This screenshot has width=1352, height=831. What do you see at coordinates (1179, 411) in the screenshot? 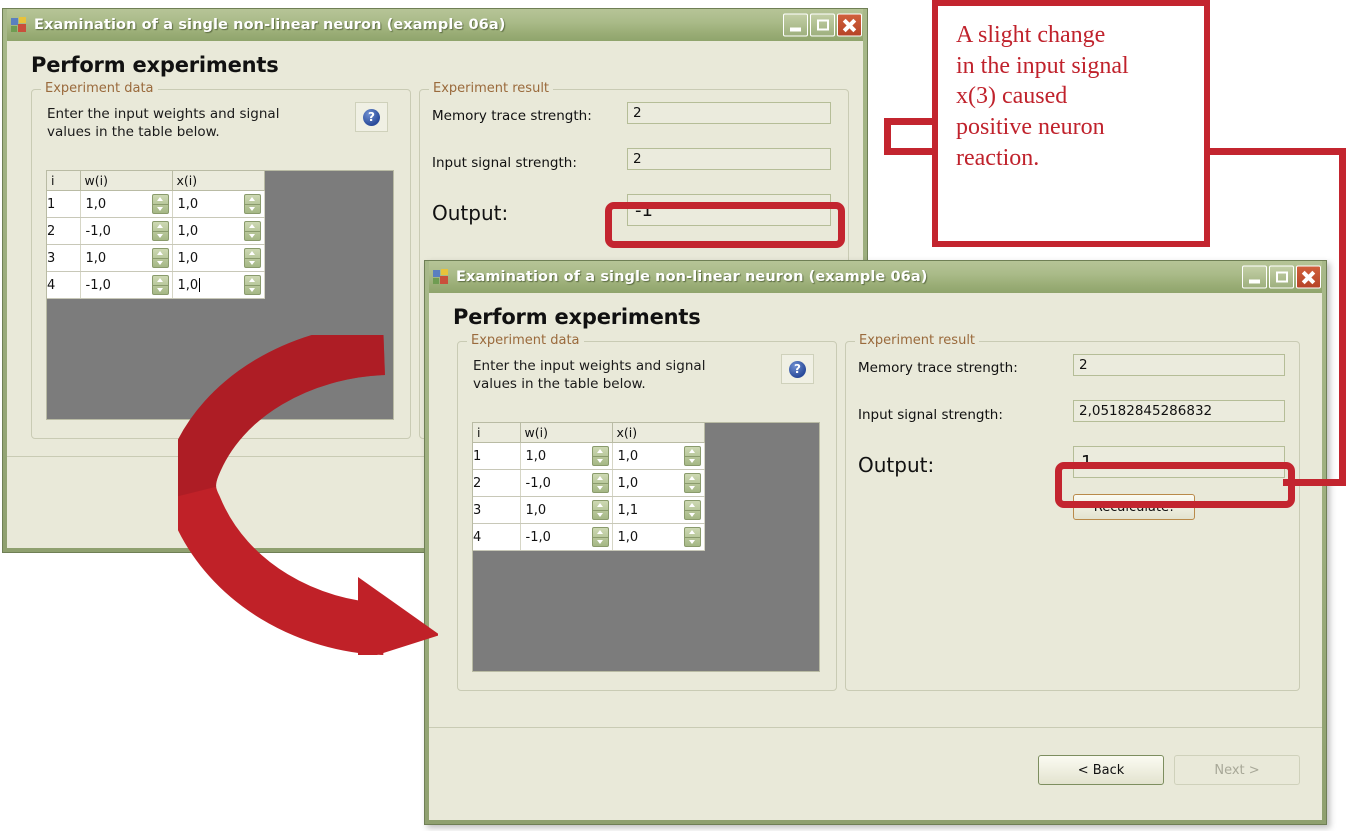
I see `input-signal-field: 2,05182845286832` at bounding box center [1179, 411].